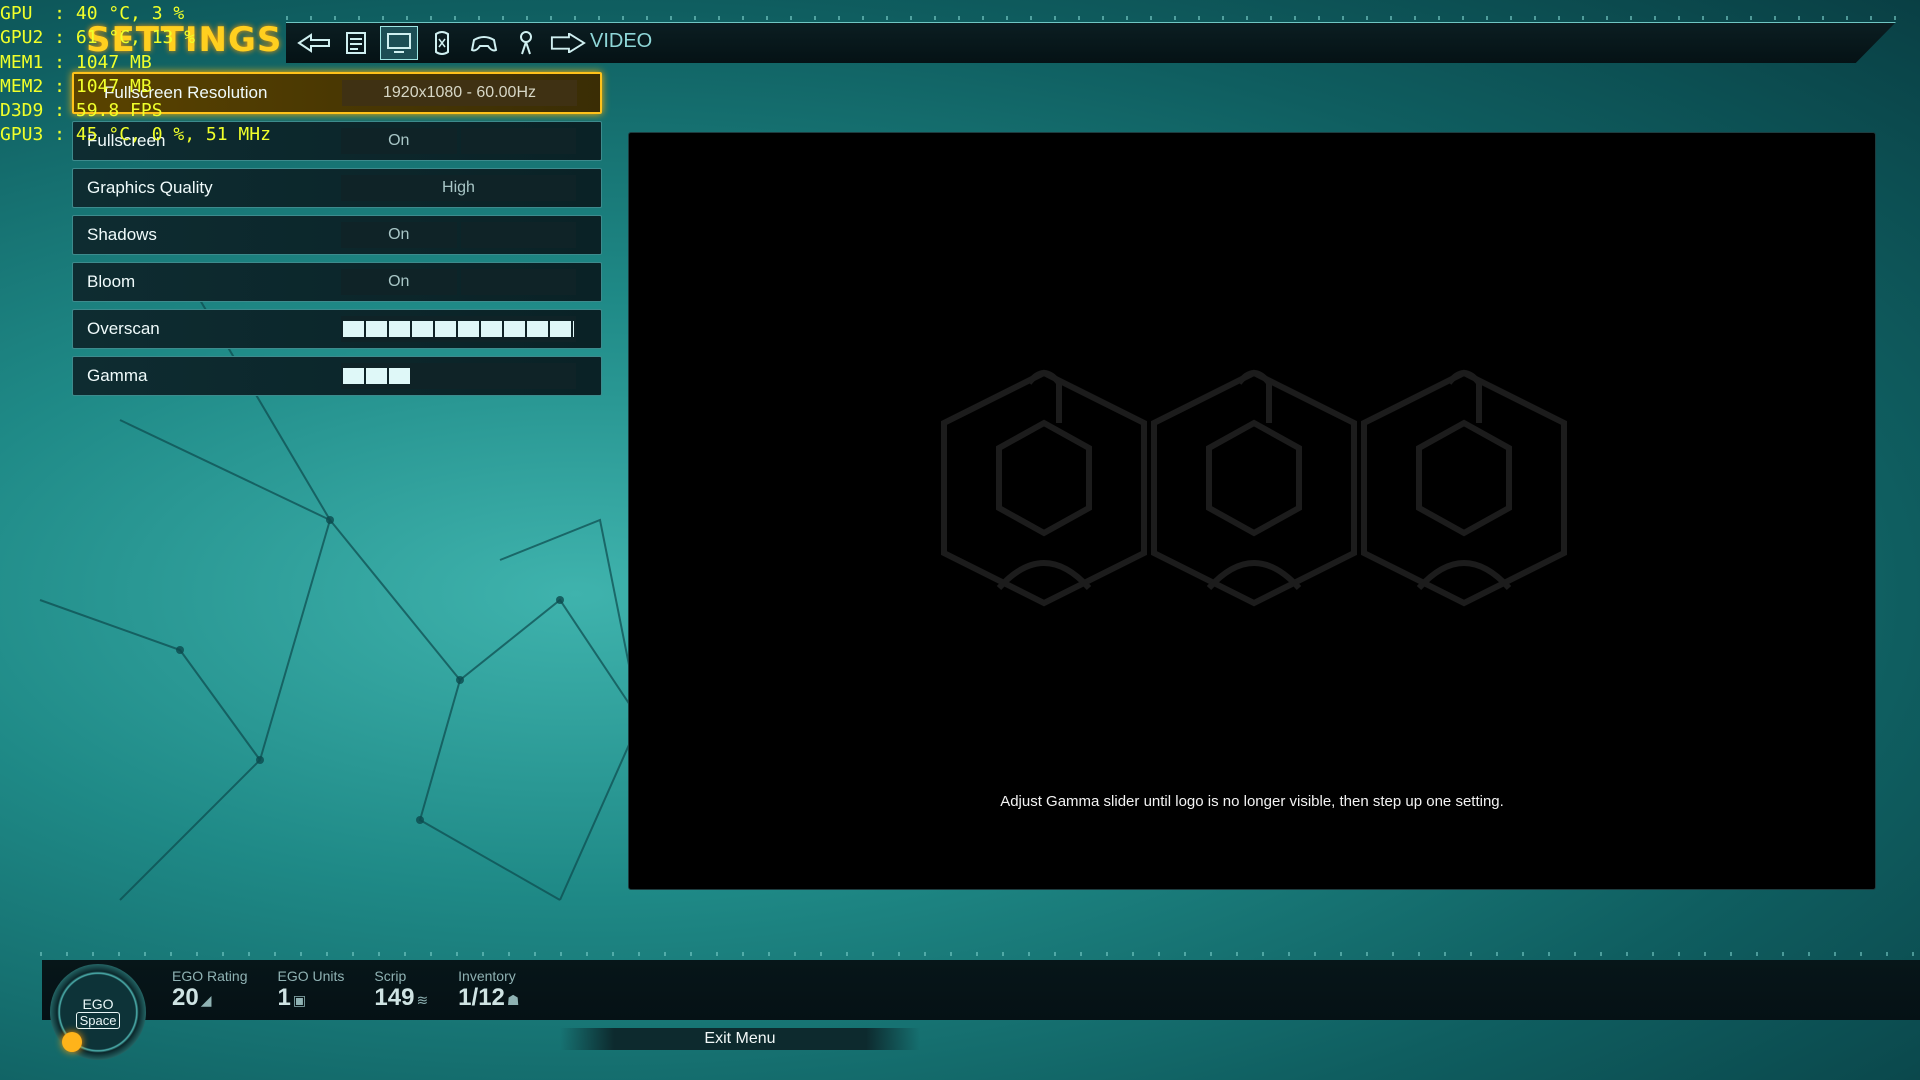 The height and width of the screenshot is (1080, 1920). Describe the element at coordinates (621, 41) in the screenshot. I see `section-label: VIDEO` at that location.